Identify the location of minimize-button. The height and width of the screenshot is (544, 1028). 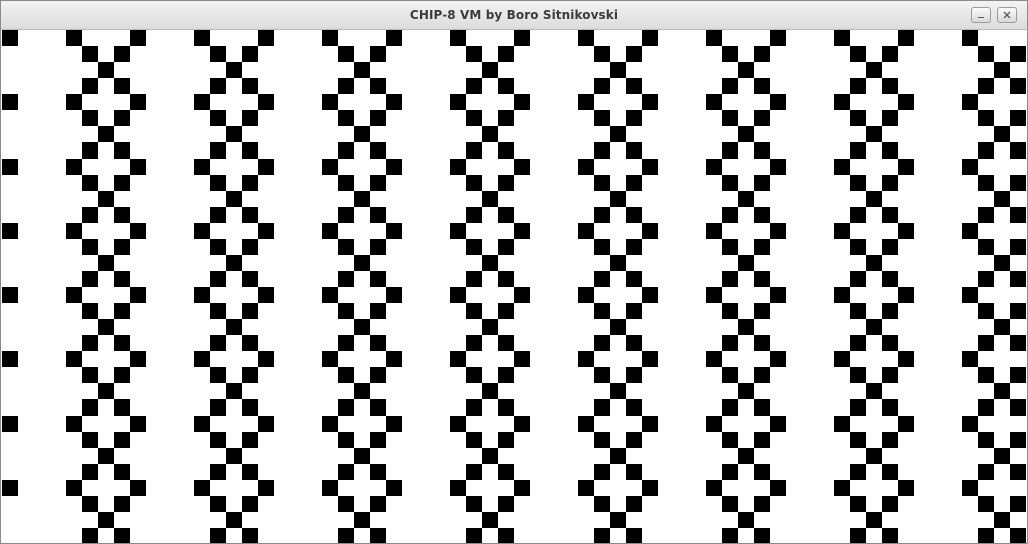
(981, 15).